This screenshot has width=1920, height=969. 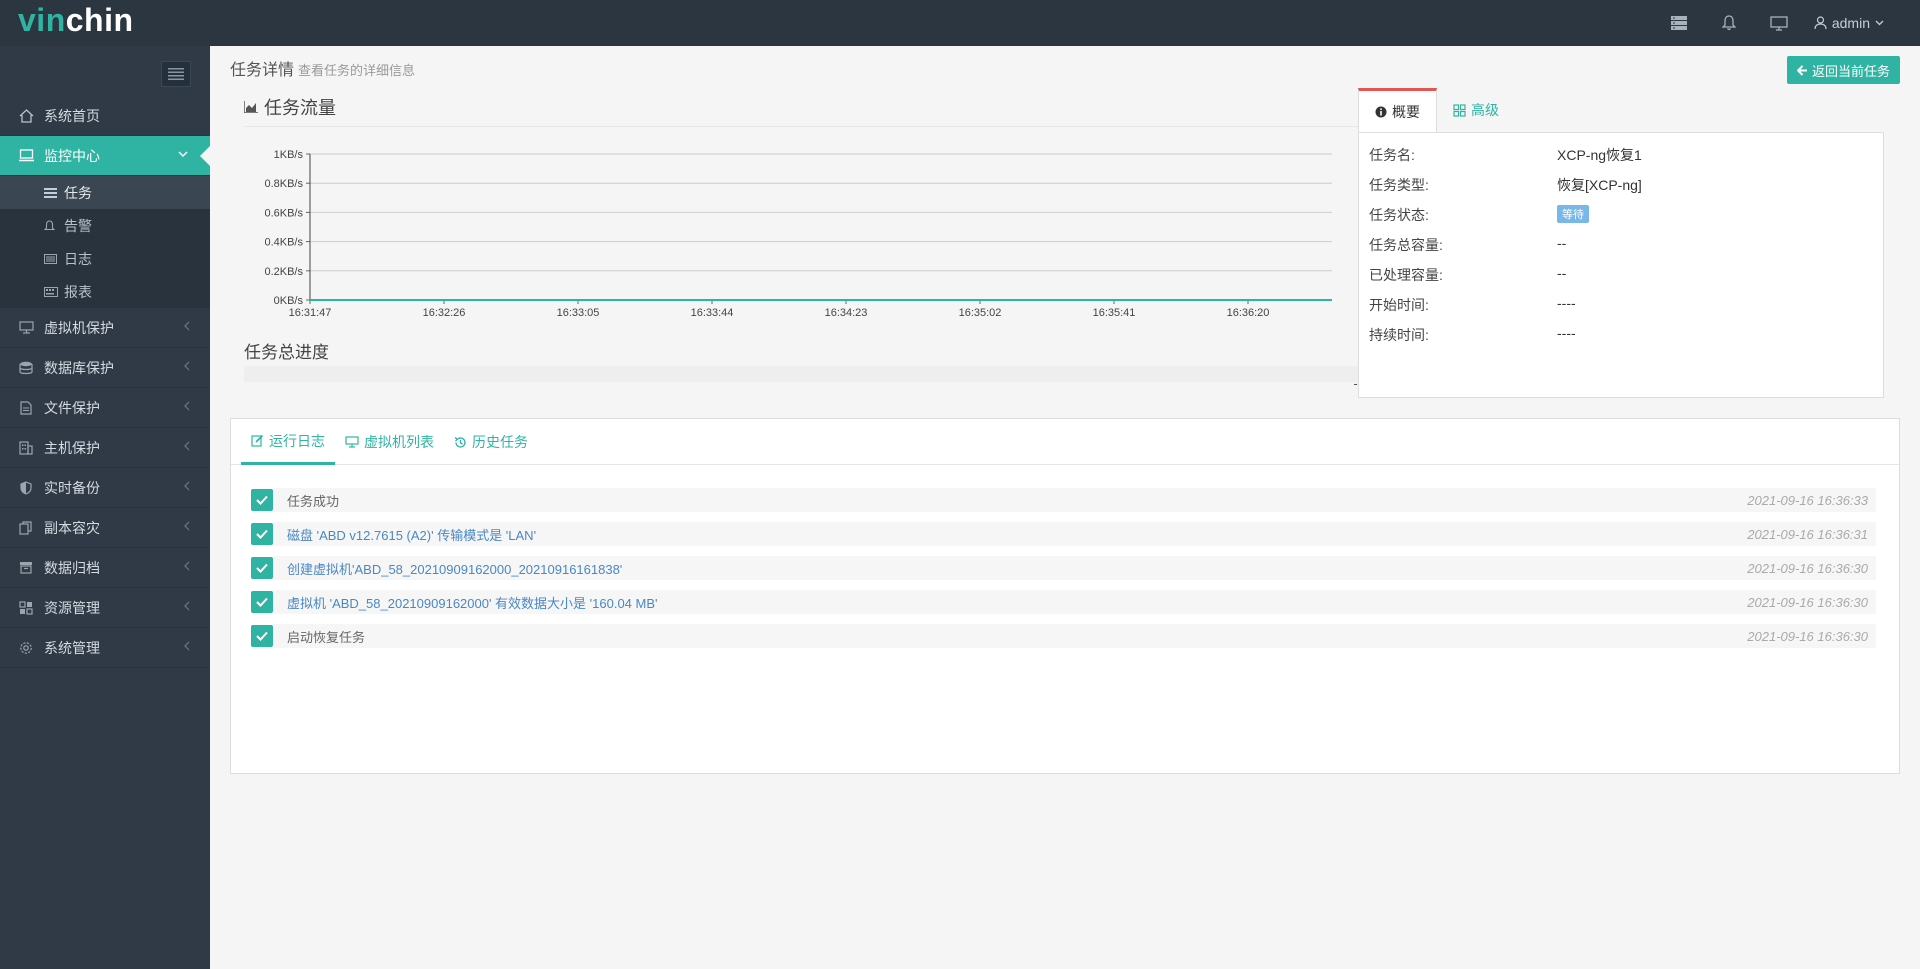 I want to click on x-tick-label: 16:36:20, so click(x=1248, y=313).